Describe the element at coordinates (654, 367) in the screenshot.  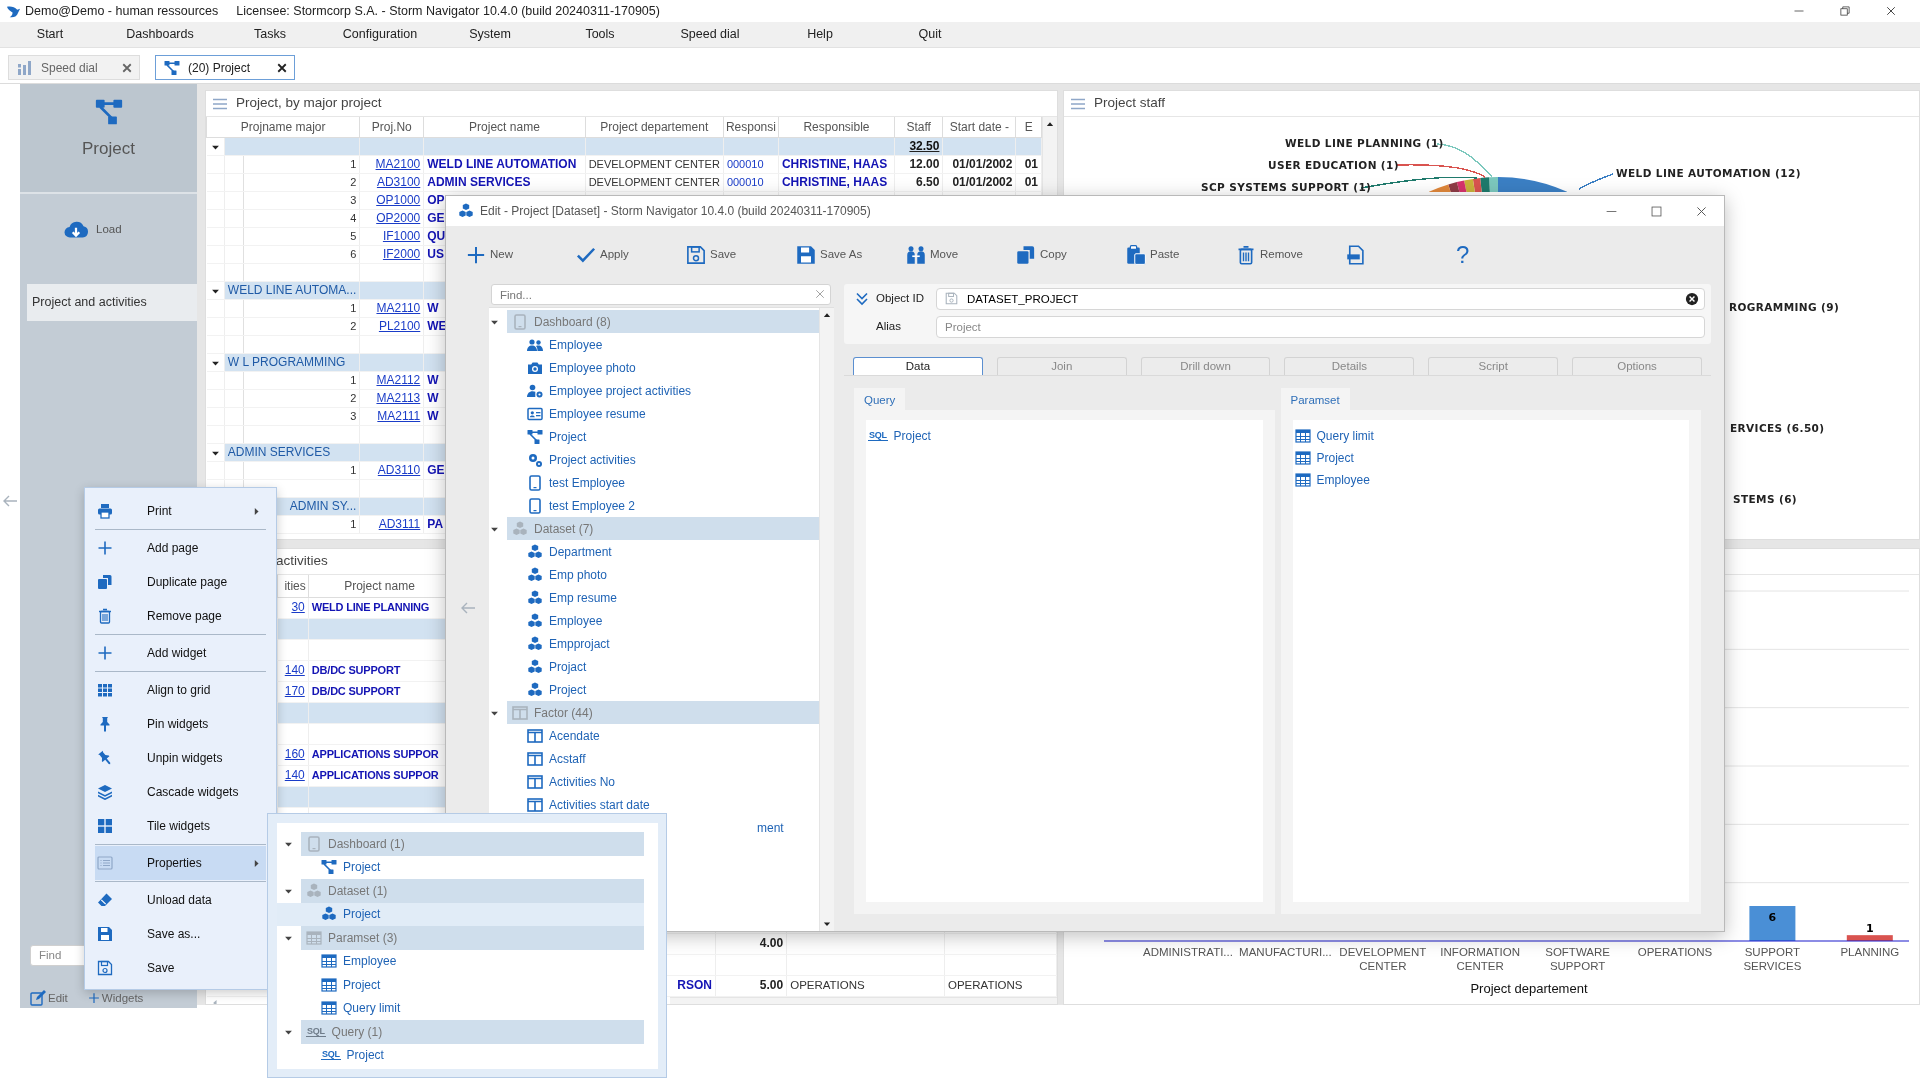
I see `tree-item: Employee photo` at that location.